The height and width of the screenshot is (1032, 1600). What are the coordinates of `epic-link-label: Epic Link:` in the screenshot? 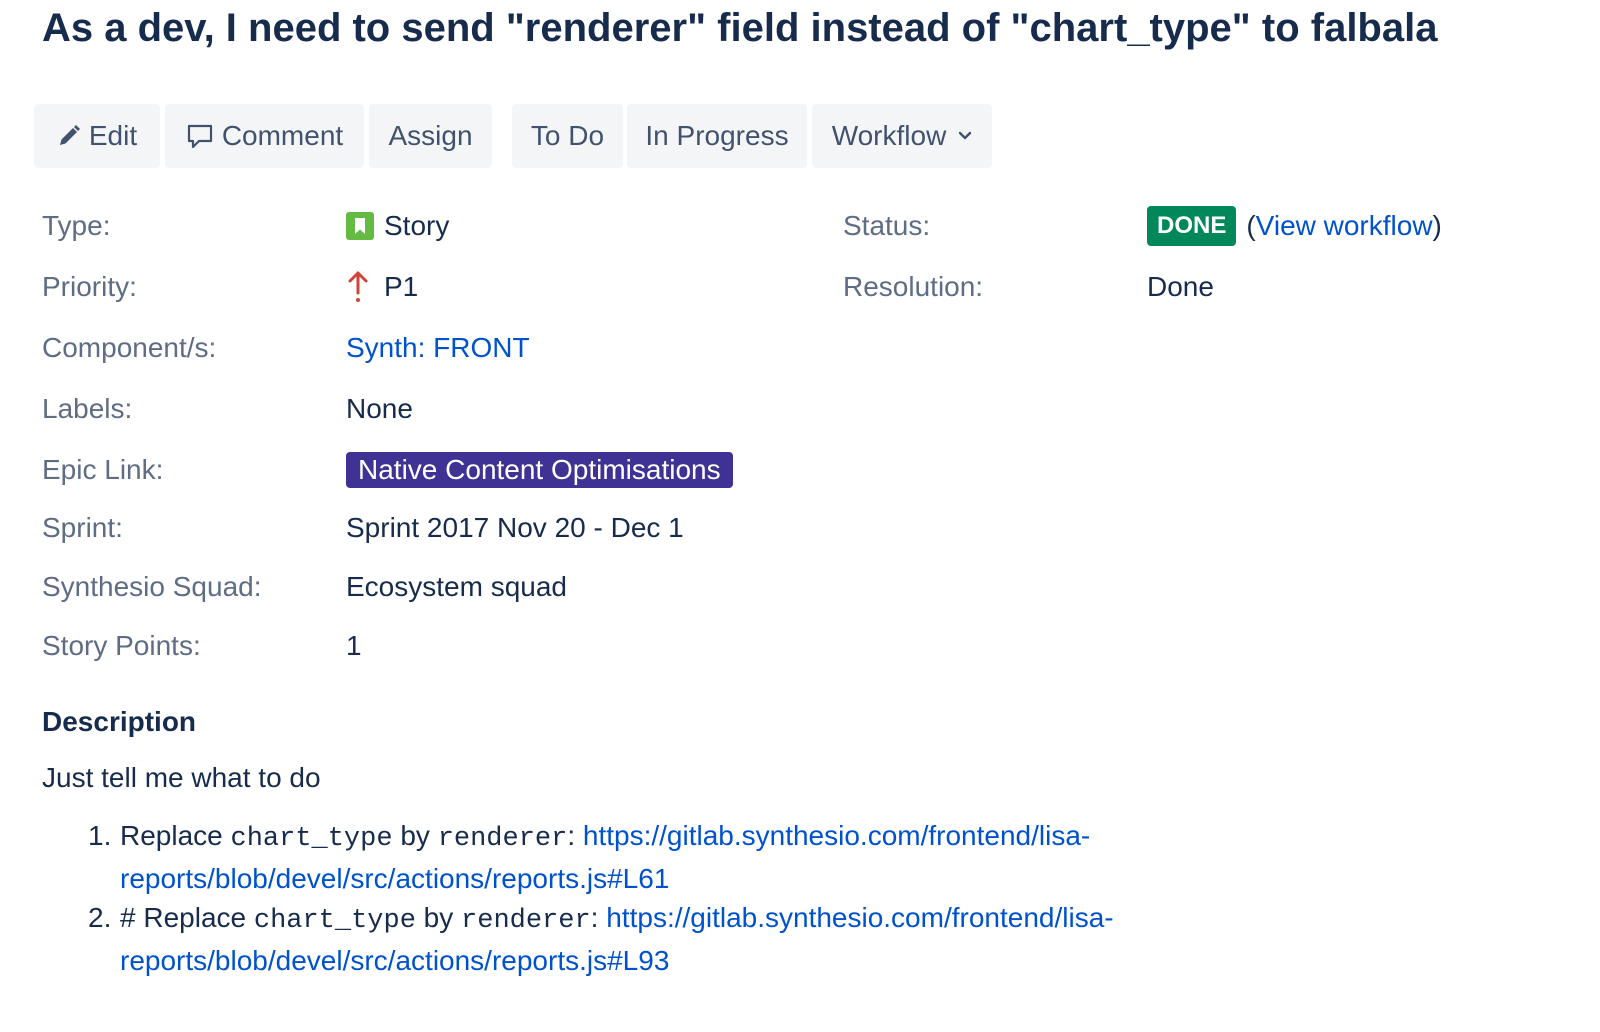 It's located at (103, 469).